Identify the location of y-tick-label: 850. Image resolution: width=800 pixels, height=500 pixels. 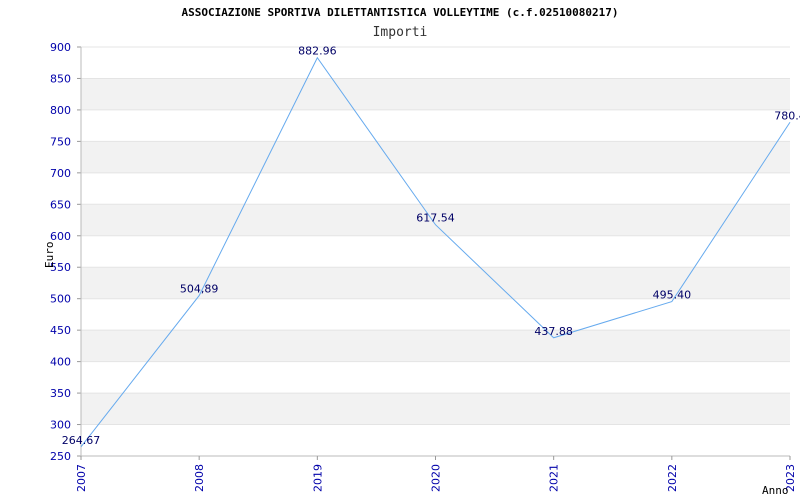
(60, 78).